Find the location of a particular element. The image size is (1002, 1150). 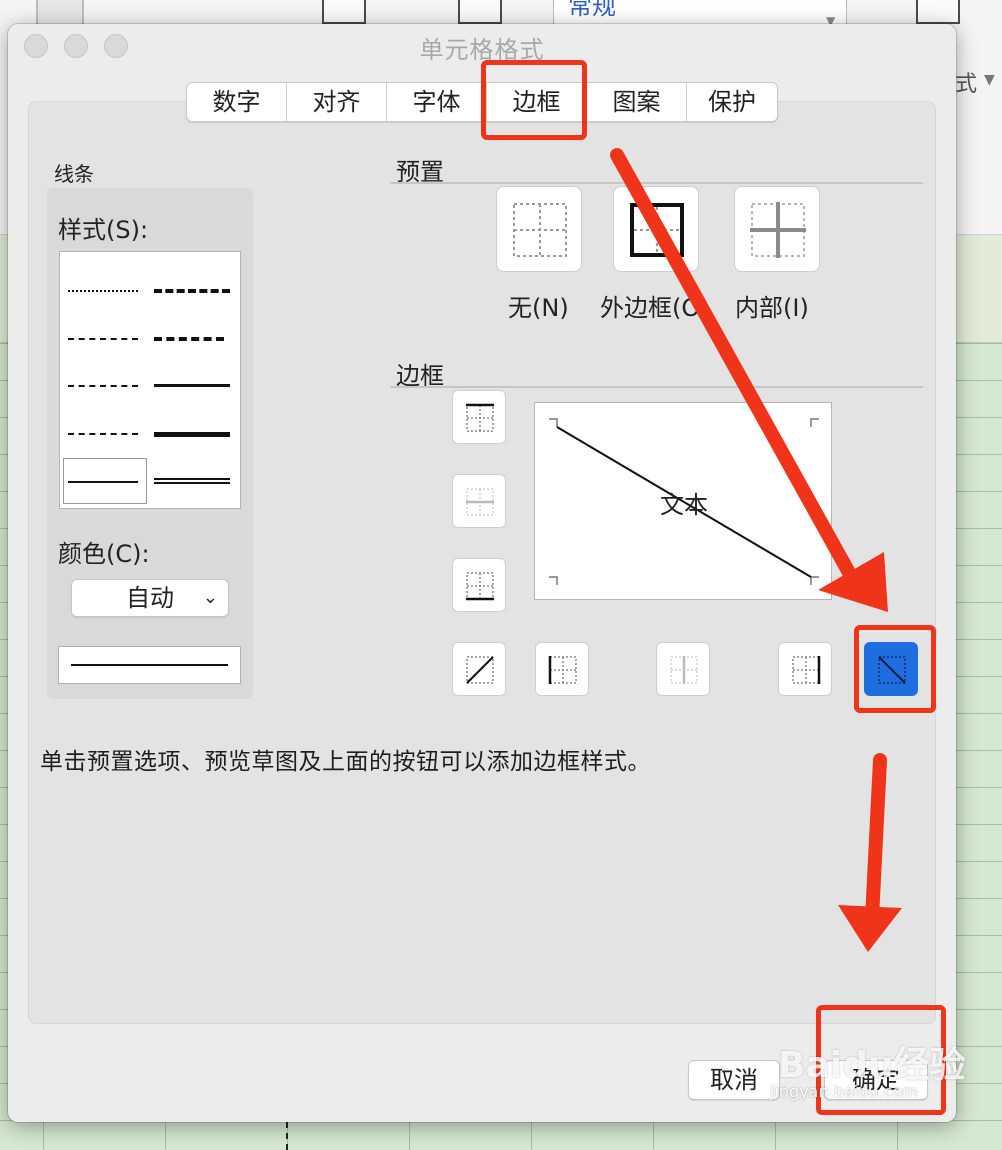

border-inside-horizontal-icon is located at coordinates (480, 502).